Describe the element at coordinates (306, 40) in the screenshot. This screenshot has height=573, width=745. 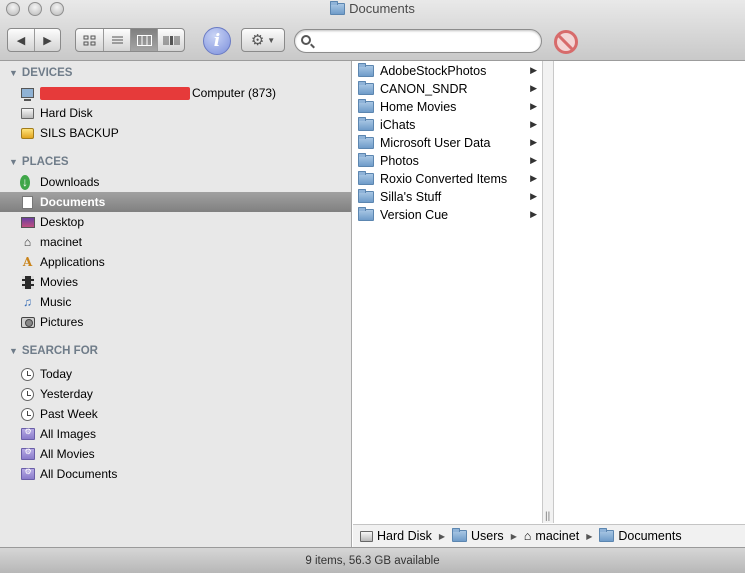
I see `search-icon` at that location.